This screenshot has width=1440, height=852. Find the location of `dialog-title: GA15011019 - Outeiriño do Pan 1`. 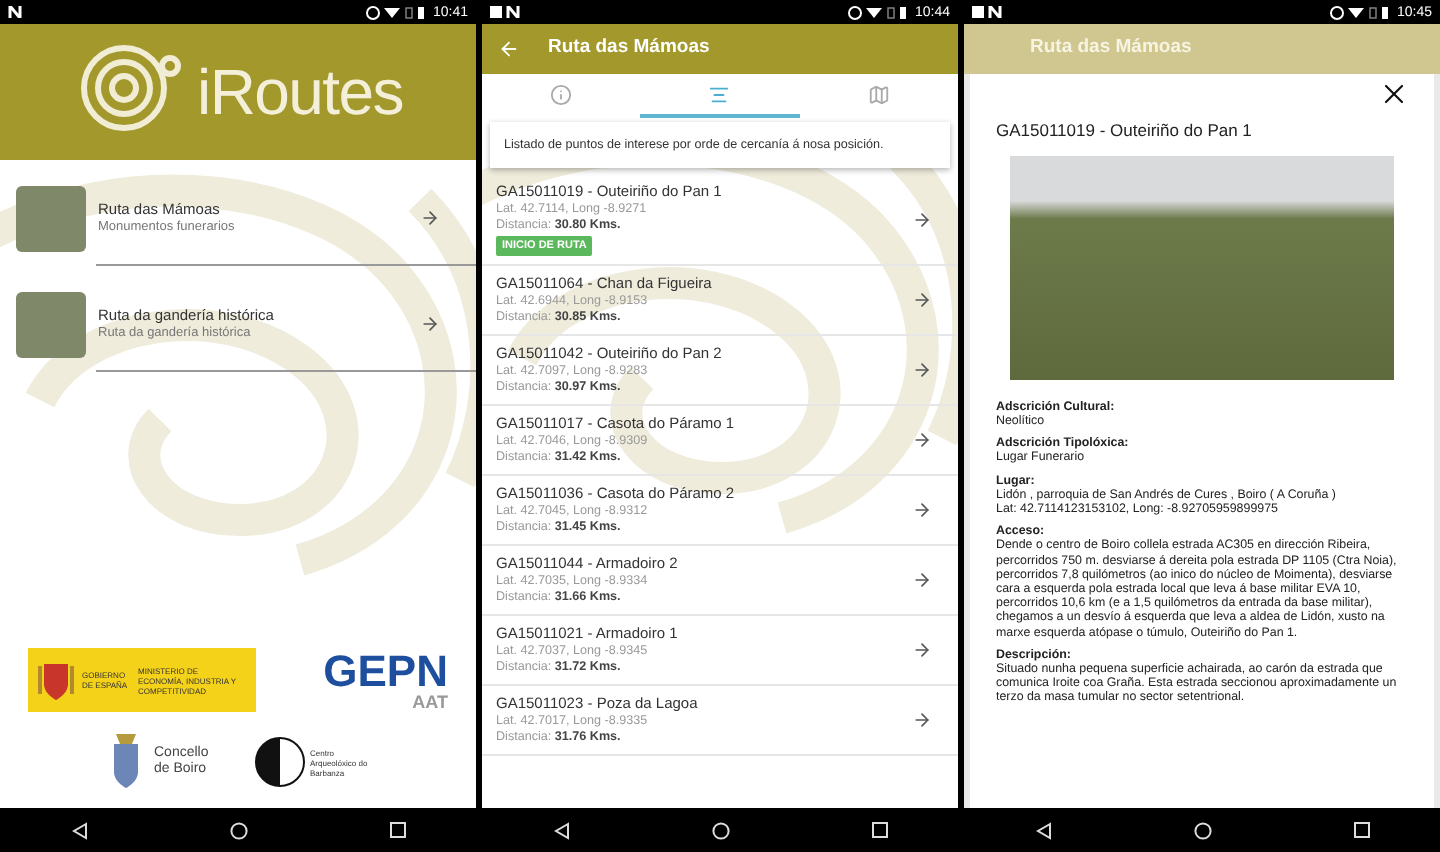

dialog-title: GA15011019 - Outeiriño do Pan 1 is located at coordinates (1124, 131).